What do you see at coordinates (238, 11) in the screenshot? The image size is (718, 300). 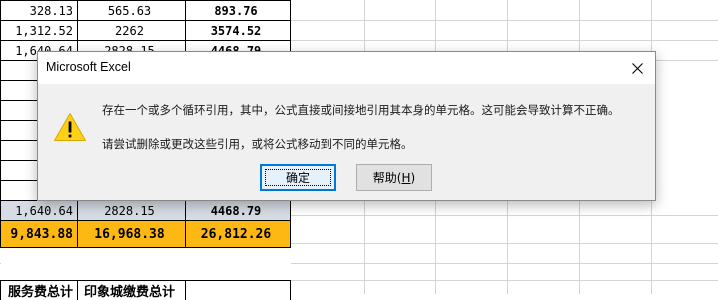 I see `cell: 893.76` at bounding box center [238, 11].